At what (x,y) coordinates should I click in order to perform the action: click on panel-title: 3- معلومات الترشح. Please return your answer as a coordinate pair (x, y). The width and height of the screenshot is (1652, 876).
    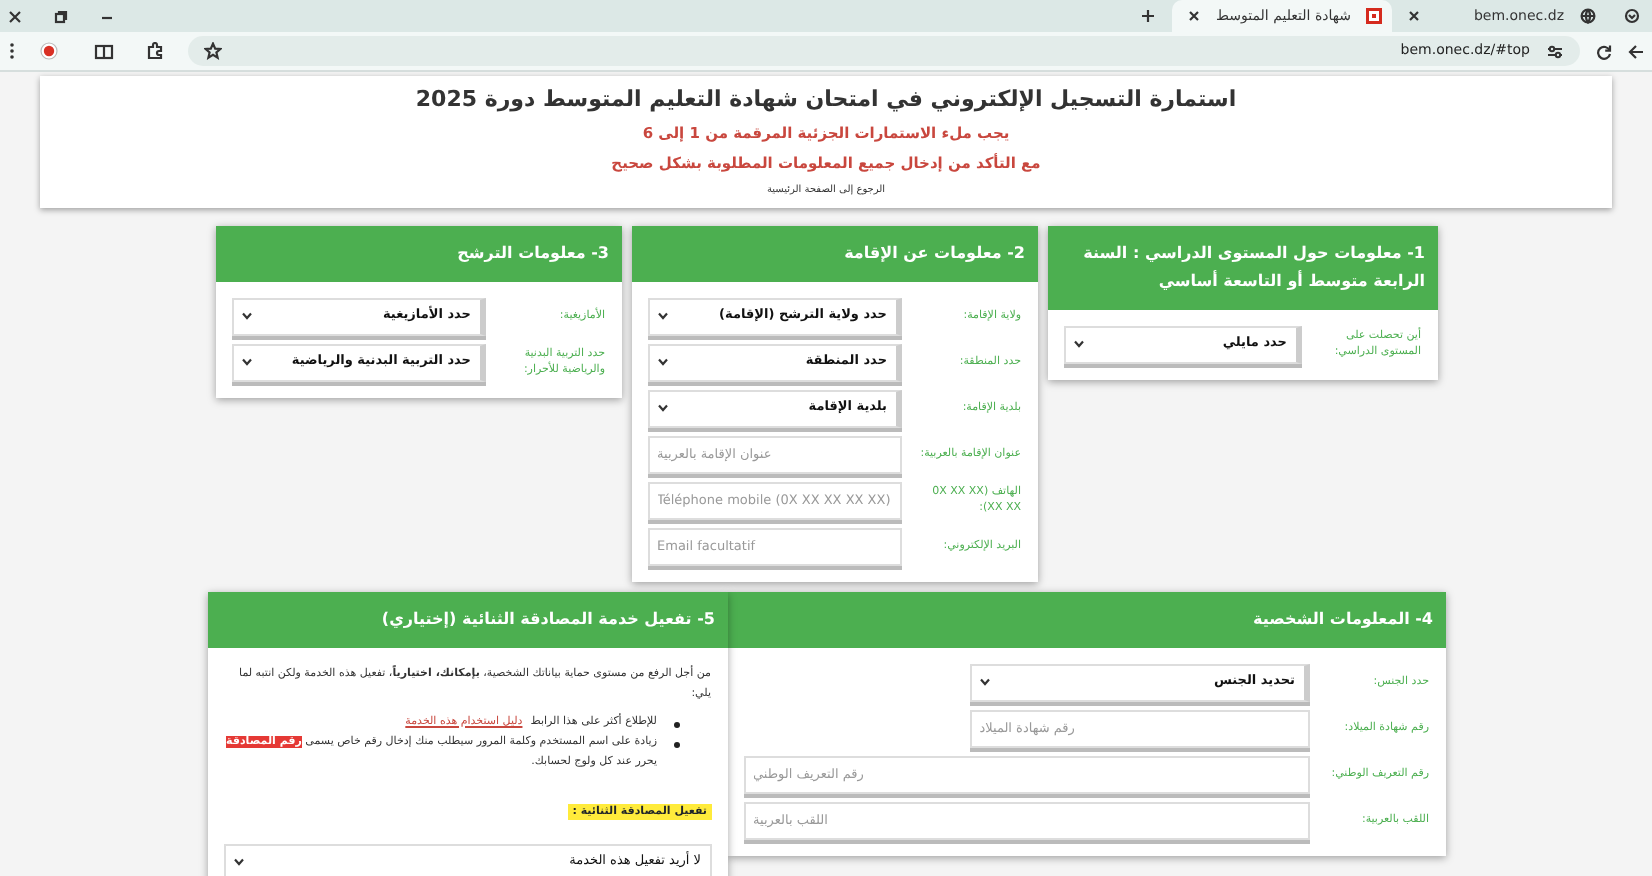
    Looking at the image, I should click on (418, 253).